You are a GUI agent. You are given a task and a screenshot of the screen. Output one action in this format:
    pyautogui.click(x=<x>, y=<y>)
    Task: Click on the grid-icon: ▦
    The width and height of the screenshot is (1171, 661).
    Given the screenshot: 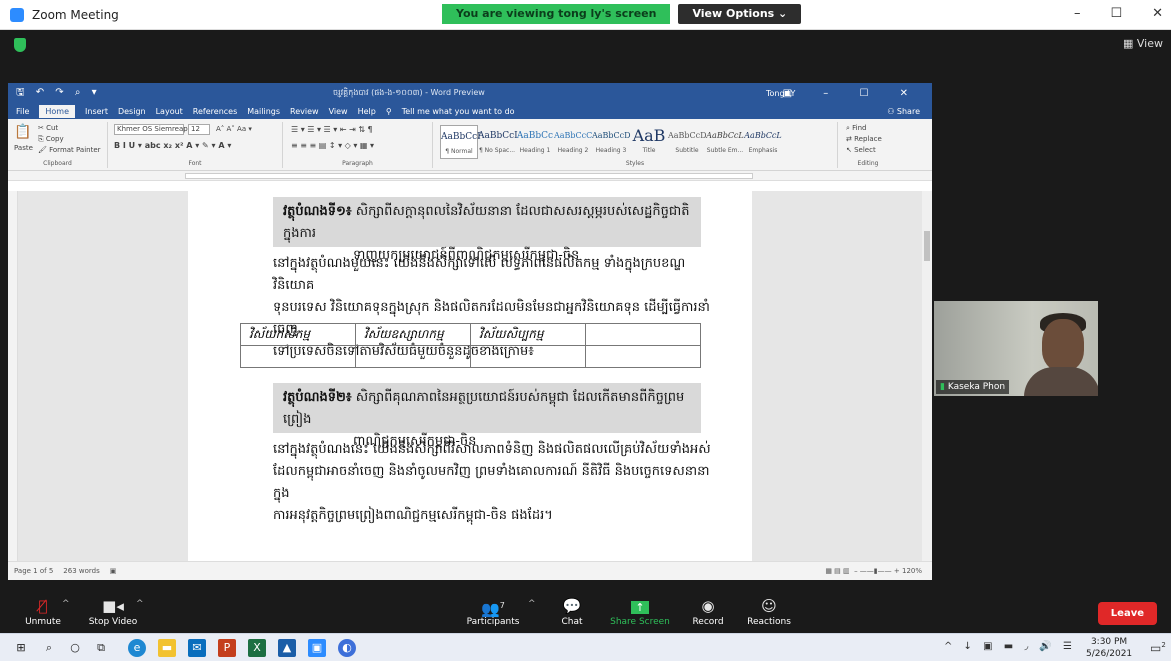 What is the action you would take?
    pyautogui.click(x=1128, y=43)
    